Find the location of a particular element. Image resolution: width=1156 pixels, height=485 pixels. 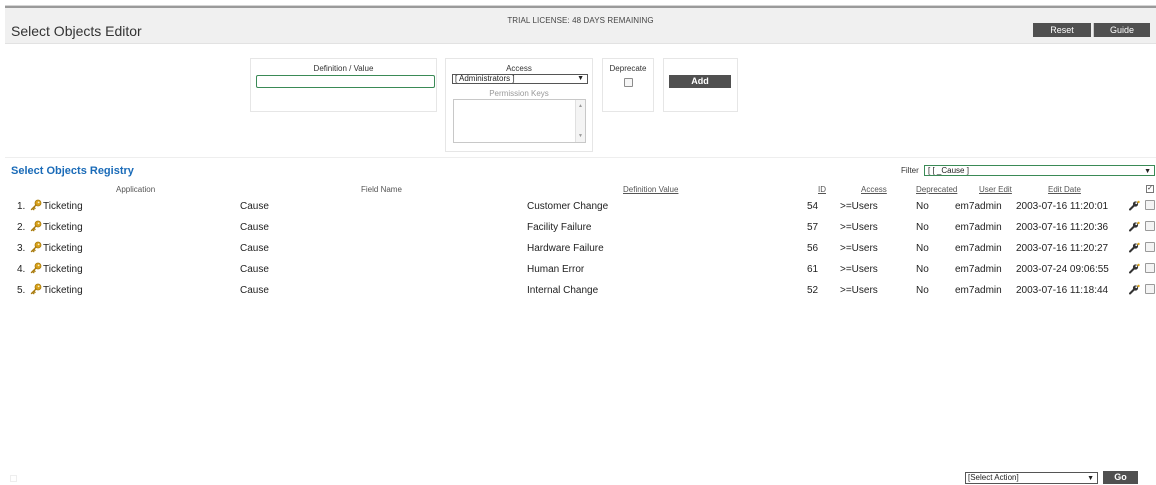

column-header-edit-date: Edit Date is located at coordinates (1064, 189).